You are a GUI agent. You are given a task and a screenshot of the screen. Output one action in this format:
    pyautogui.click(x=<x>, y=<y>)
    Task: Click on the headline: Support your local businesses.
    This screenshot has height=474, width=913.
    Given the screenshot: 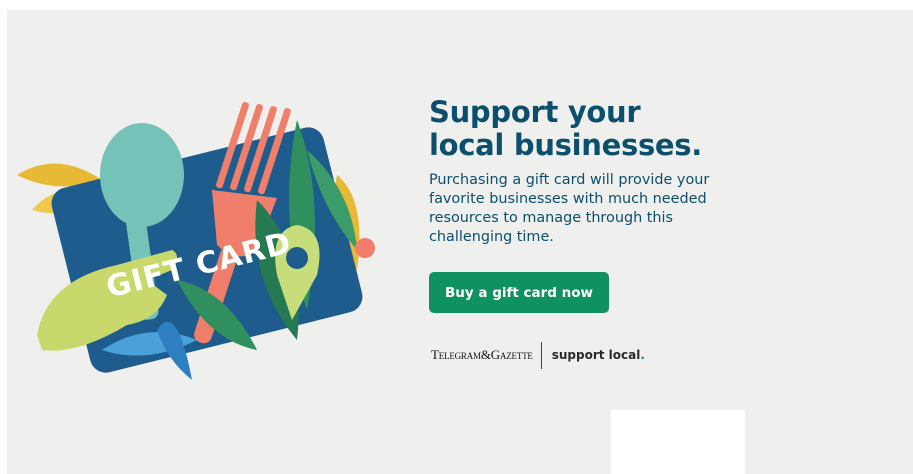 What is the action you would take?
    pyautogui.click(x=599, y=129)
    